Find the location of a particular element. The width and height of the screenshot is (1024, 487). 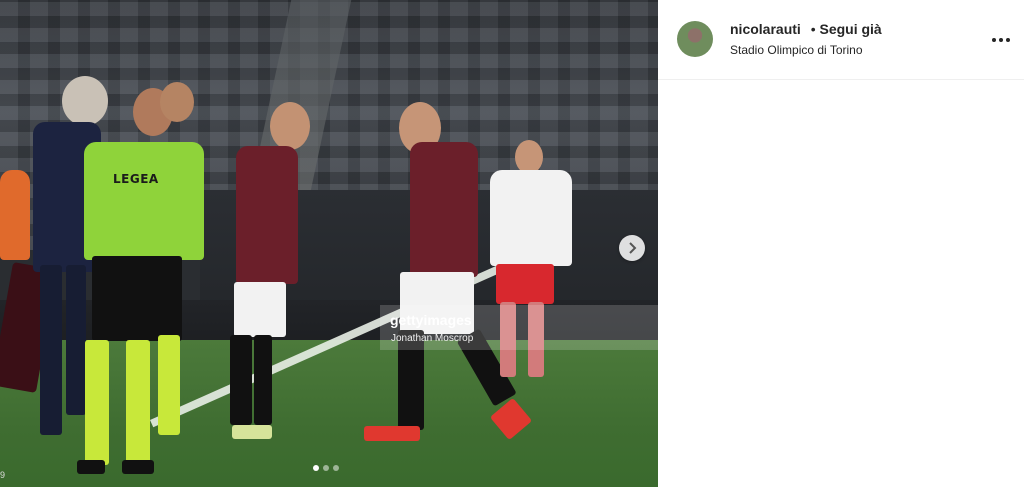

watermark-logo: gettyimages is located at coordinates (431, 320).